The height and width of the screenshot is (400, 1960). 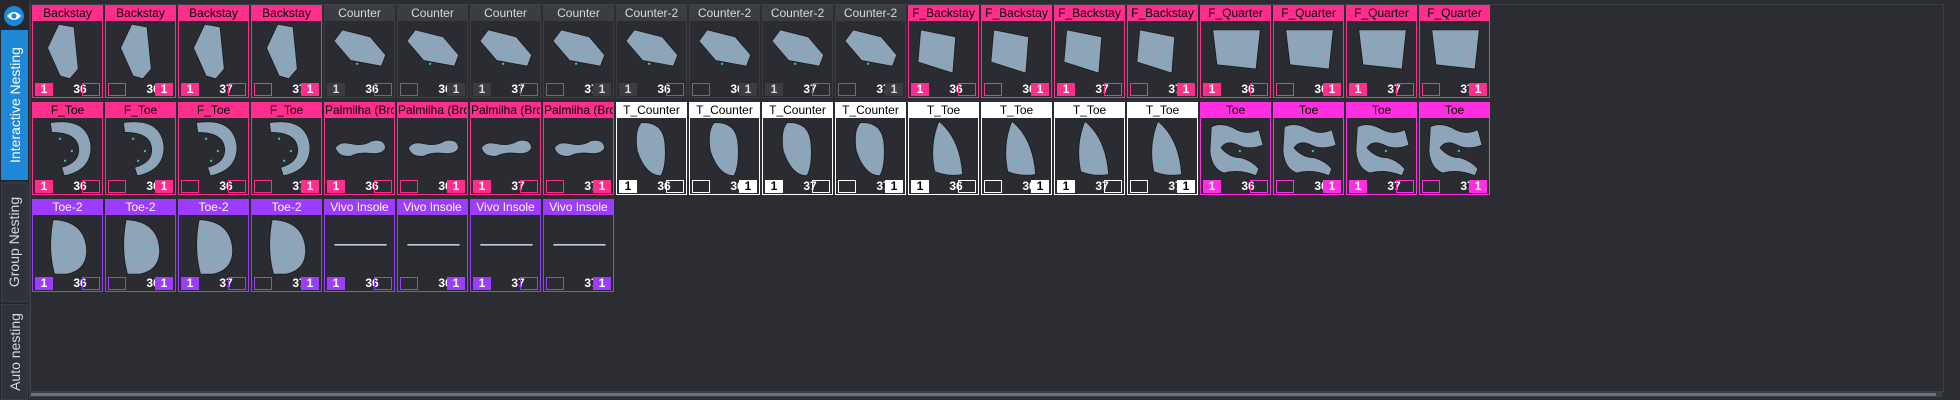 I want to click on piece-card: Backstay 37 1, so click(x=286, y=51).